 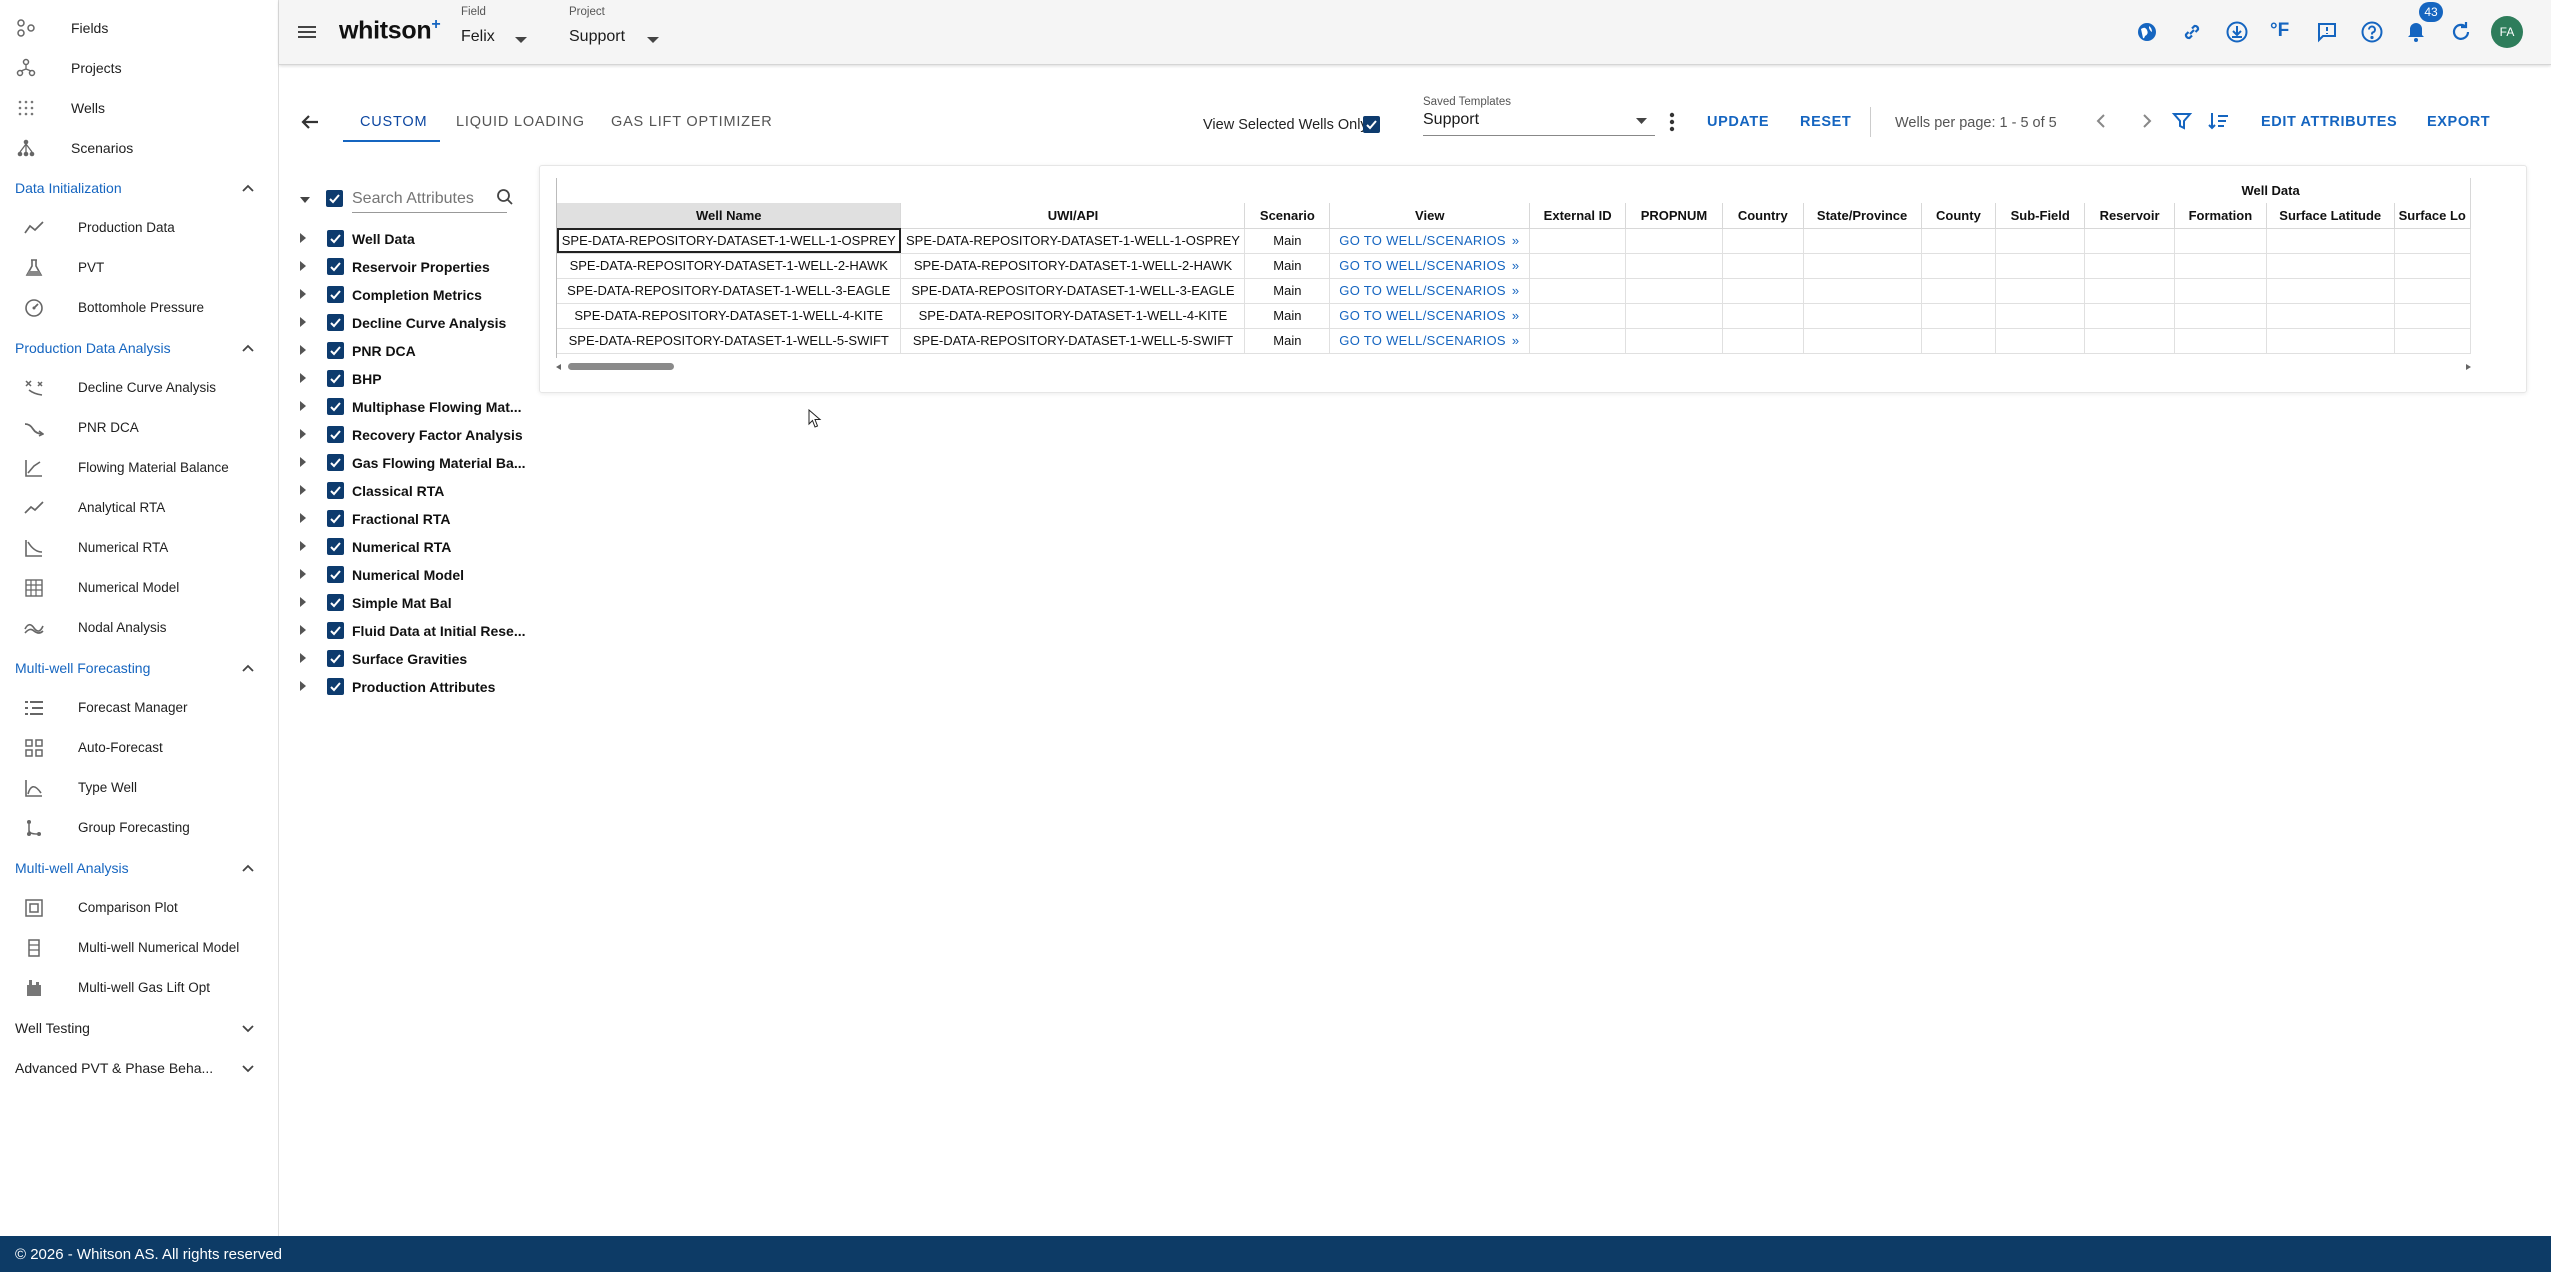 I want to click on field-select: Field Felix, so click(x=506, y=31).